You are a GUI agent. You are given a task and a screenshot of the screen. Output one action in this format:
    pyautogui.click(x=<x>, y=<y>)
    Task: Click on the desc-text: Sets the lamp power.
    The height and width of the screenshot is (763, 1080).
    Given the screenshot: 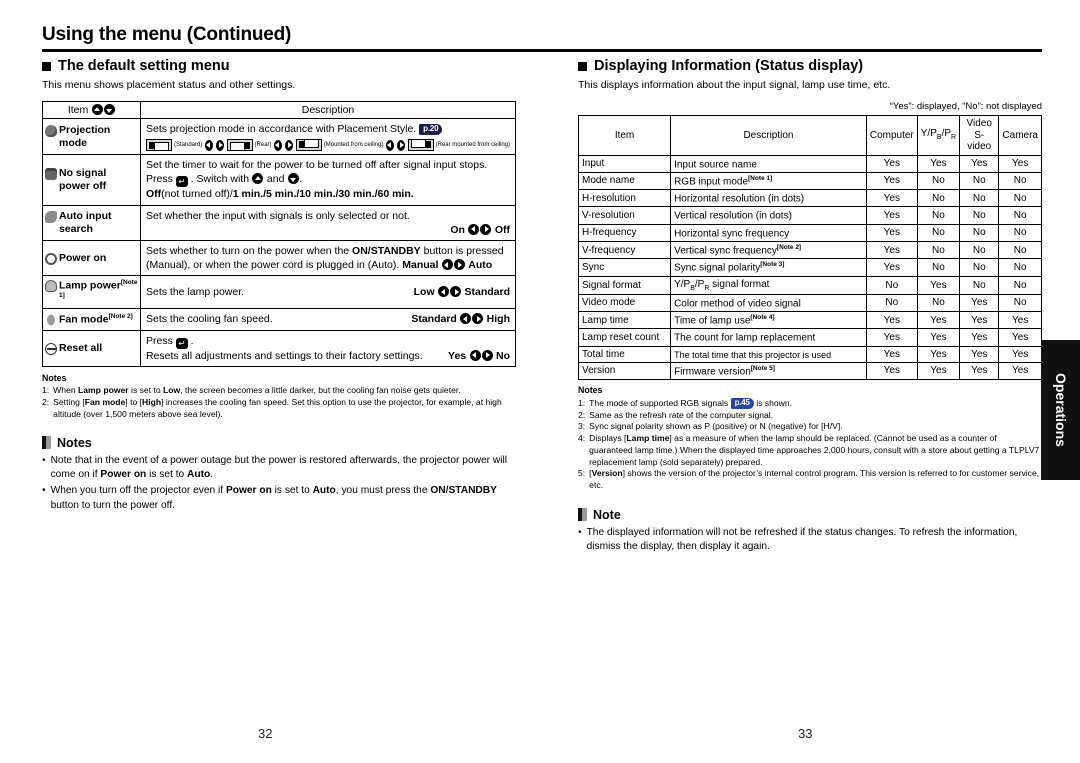 What is the action you would take?
    pyautogui.click(x=195, y=292)
    